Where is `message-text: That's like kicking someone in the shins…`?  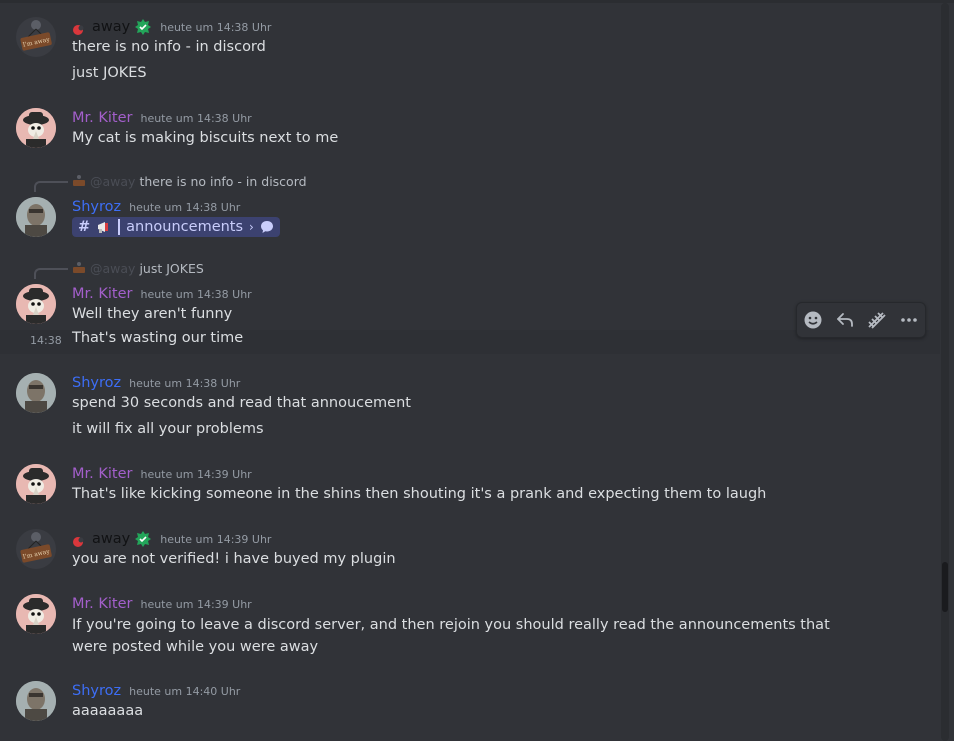 message-text: That's like kicking someone in the shins… is located at coordinates (419, 494).